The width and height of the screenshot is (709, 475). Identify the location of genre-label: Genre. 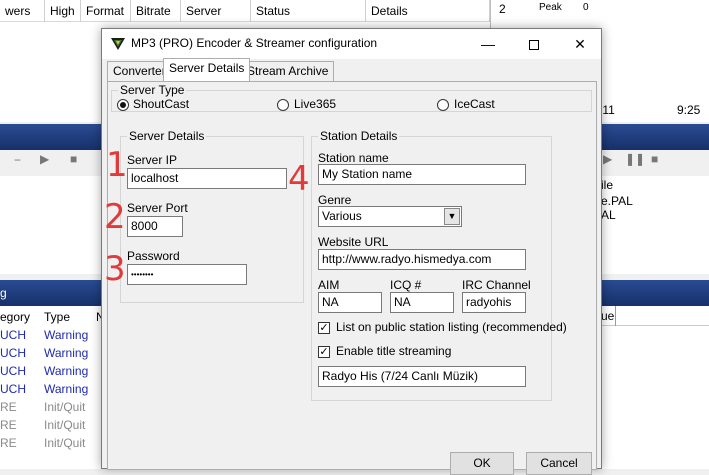
(335, 200).